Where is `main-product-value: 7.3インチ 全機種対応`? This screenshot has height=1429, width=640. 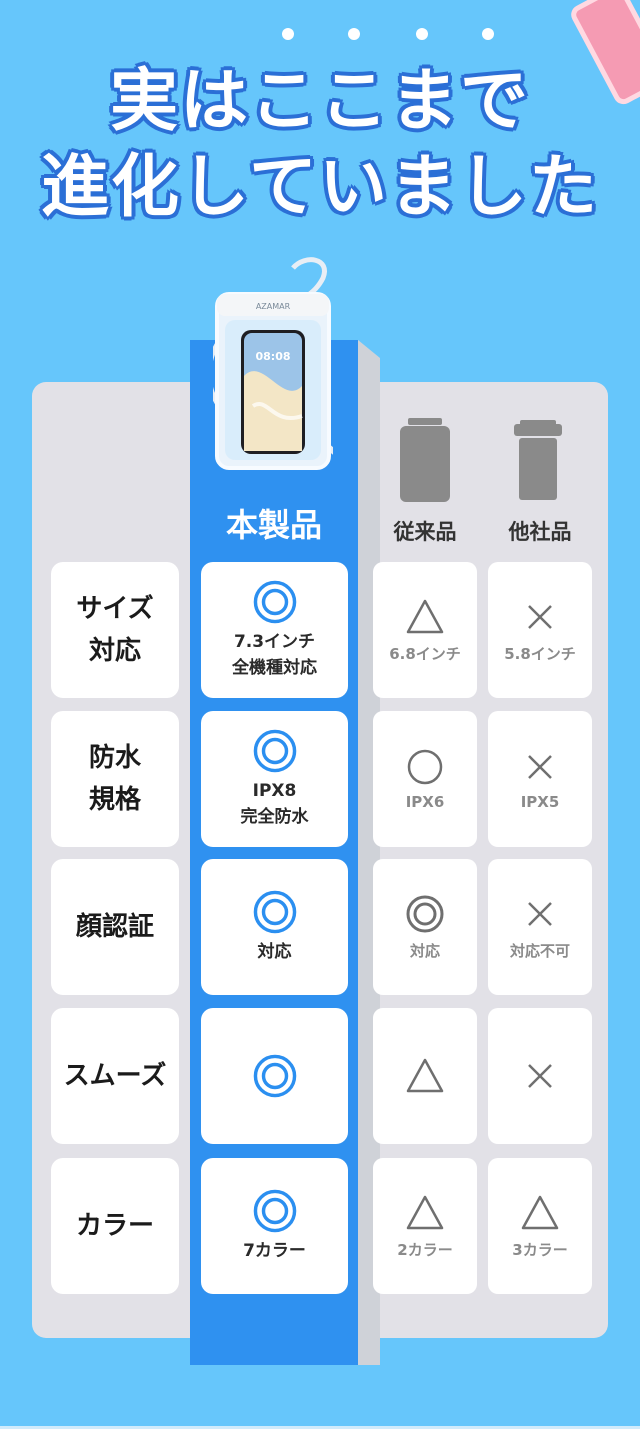 main-product-value: 7.3インチ 全機種対応 is located at coordinates (274, 655).